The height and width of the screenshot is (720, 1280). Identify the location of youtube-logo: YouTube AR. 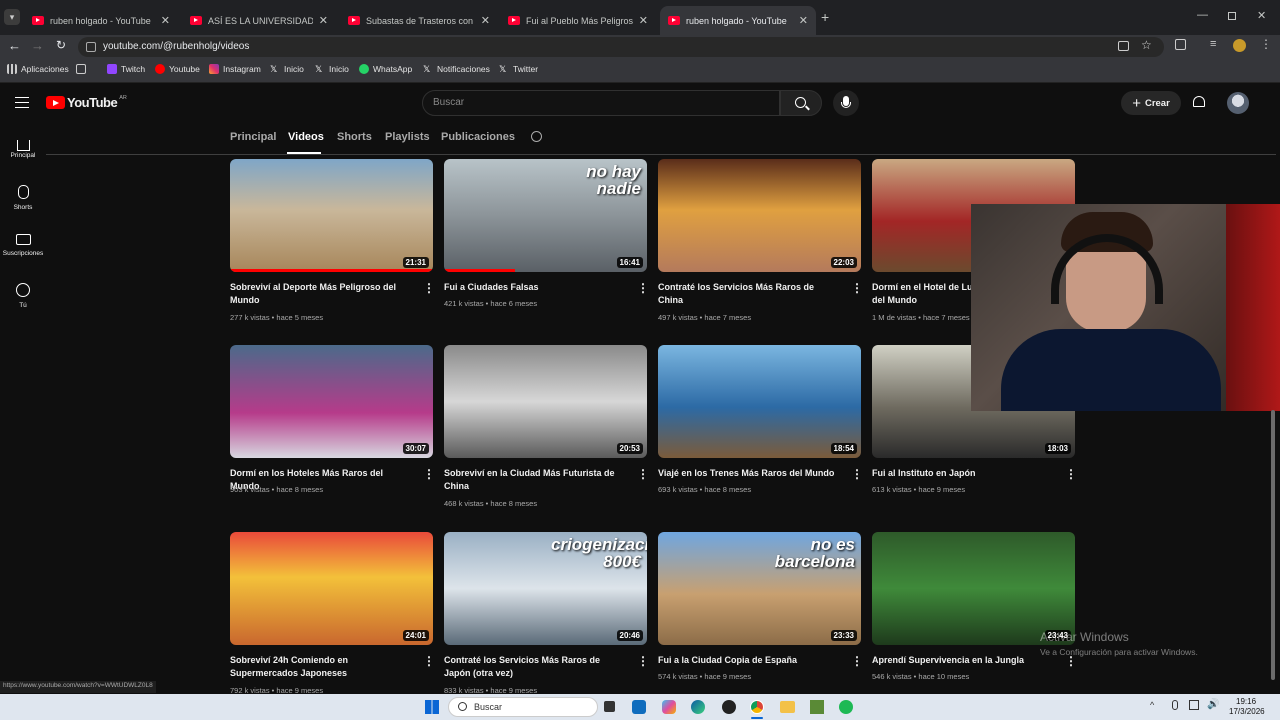
(86, 102).